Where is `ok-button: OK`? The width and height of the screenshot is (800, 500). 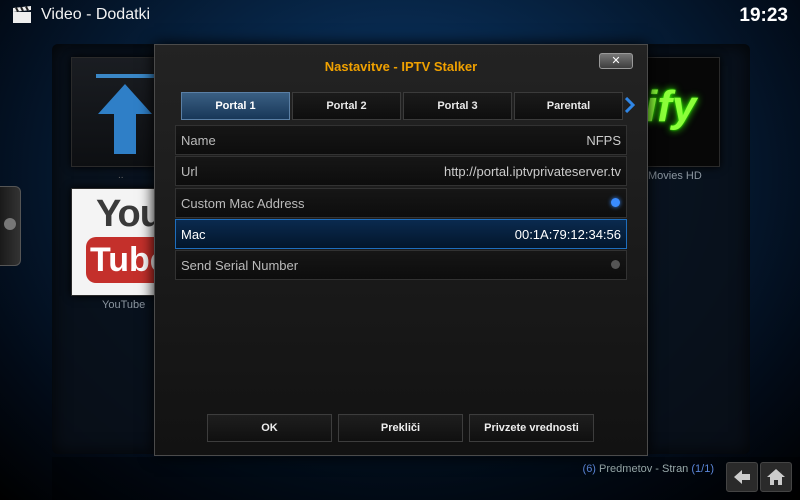 ok-button: OK is located at coordinates (269, 428).